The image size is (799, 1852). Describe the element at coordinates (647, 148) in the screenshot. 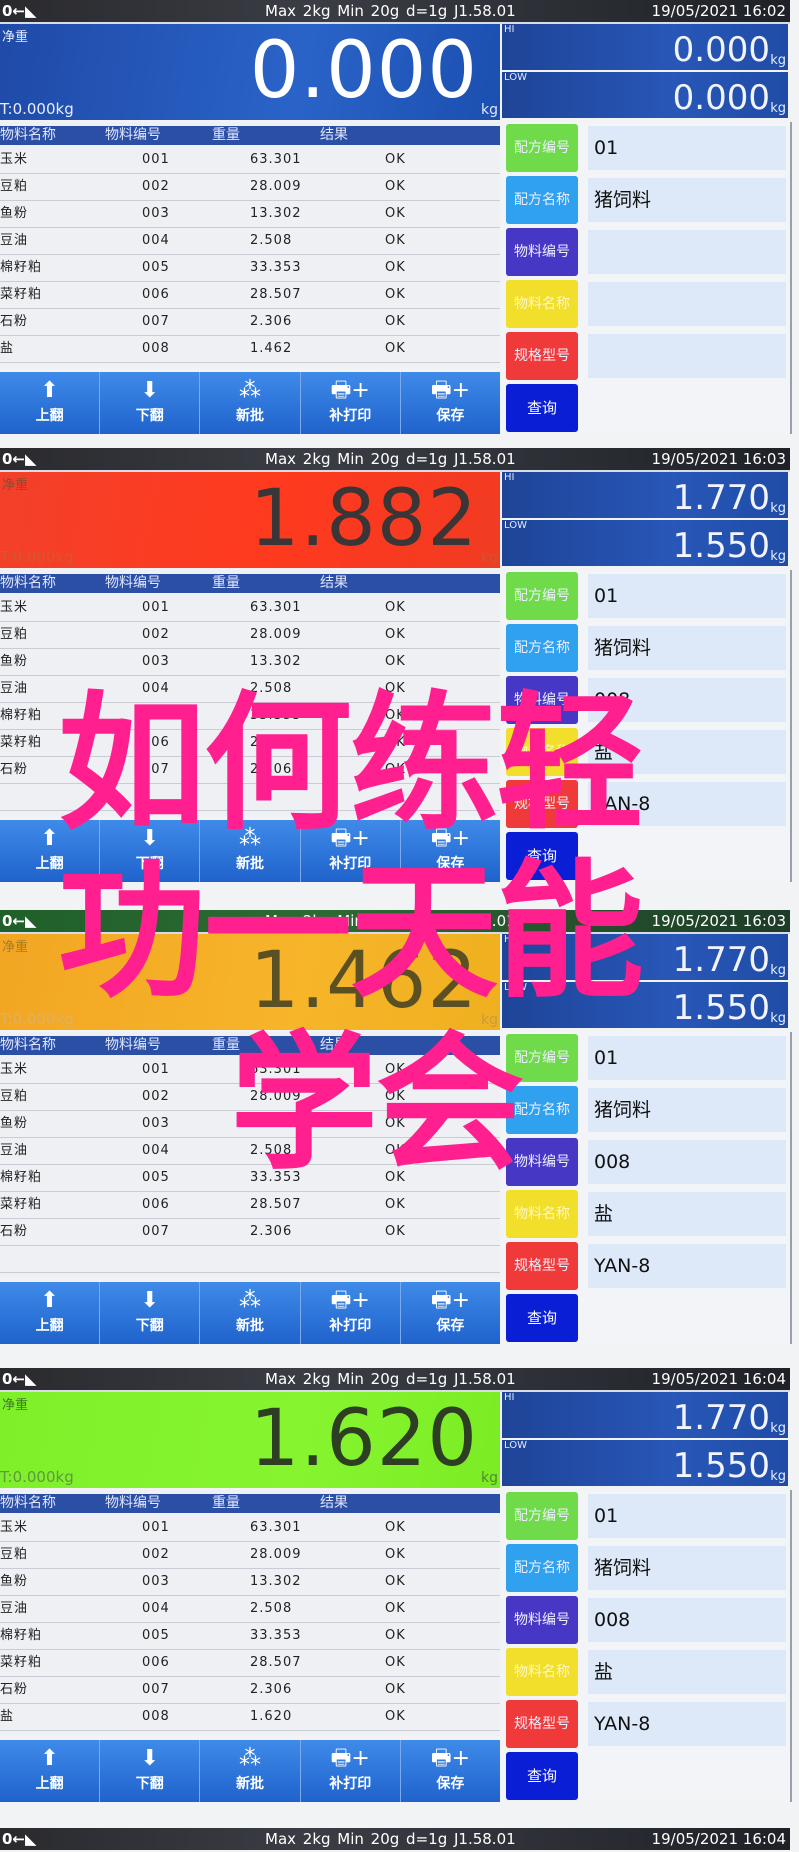

I see `field-recipe-no: 配方编号 01` at that location.